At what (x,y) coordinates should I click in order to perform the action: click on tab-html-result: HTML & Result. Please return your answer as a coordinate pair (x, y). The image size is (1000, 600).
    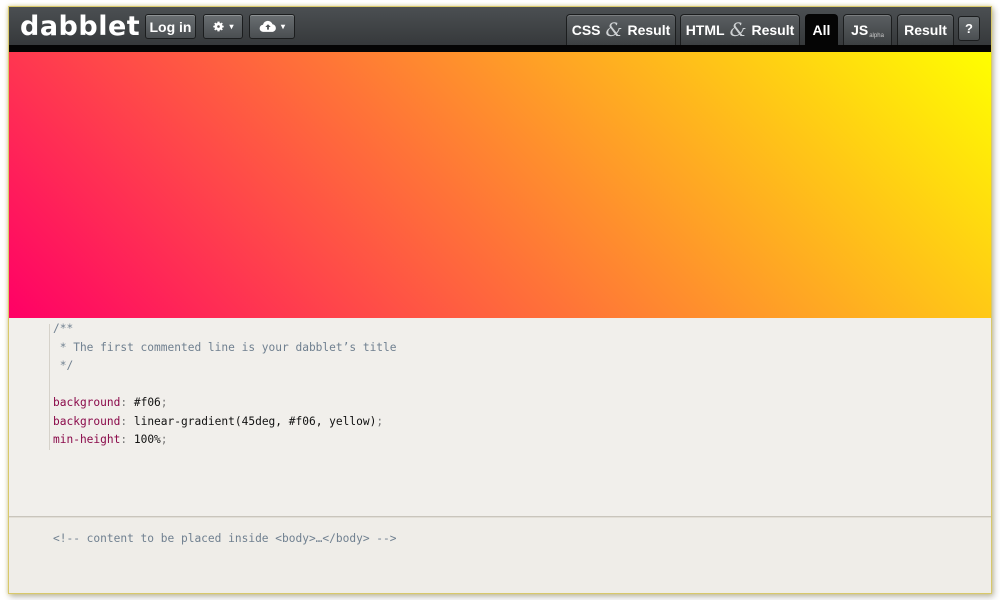
    Looking at the image, I should click on (740, 29).